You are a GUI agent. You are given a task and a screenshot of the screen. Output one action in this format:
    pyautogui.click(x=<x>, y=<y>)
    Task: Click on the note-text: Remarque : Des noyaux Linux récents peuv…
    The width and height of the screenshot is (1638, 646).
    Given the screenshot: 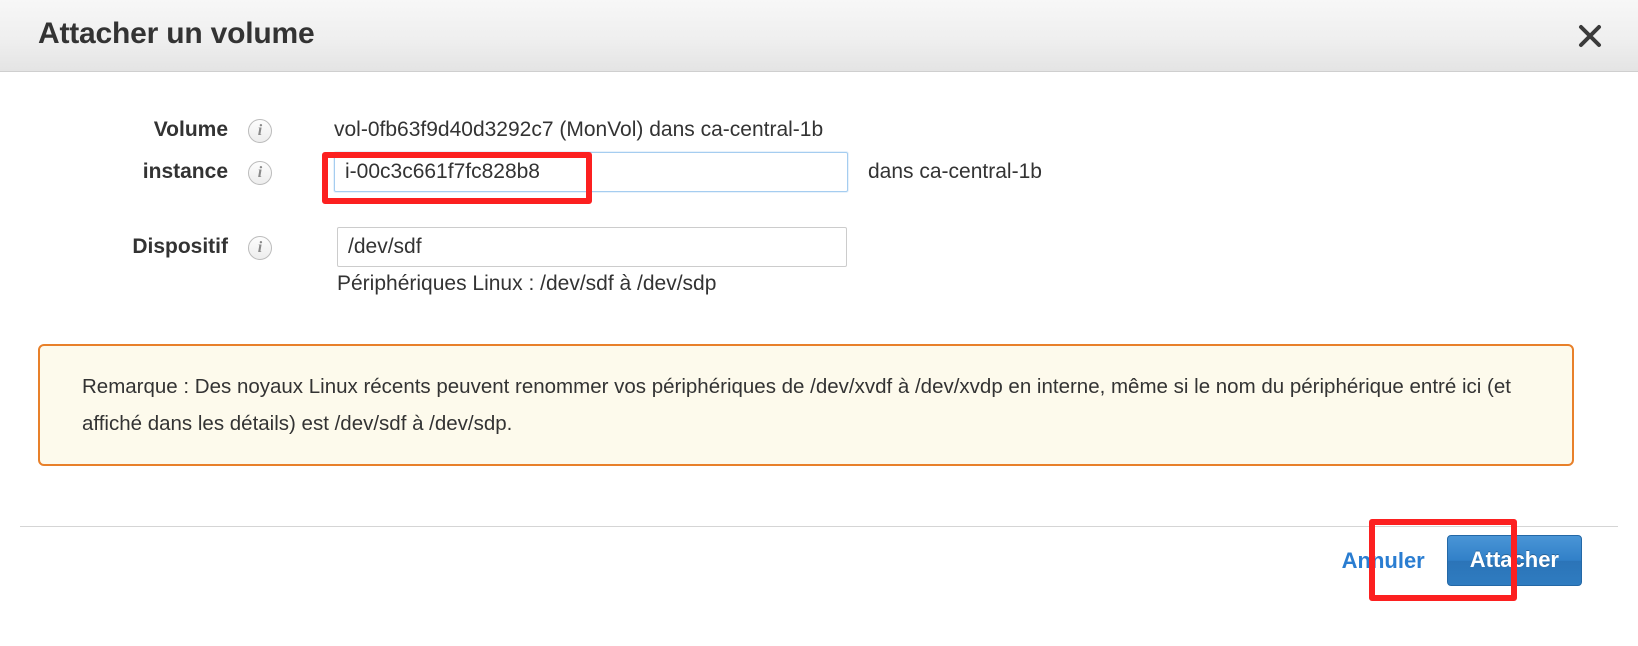 What is the action you would take?
    pyautogui.click(x=796, y=405)
    